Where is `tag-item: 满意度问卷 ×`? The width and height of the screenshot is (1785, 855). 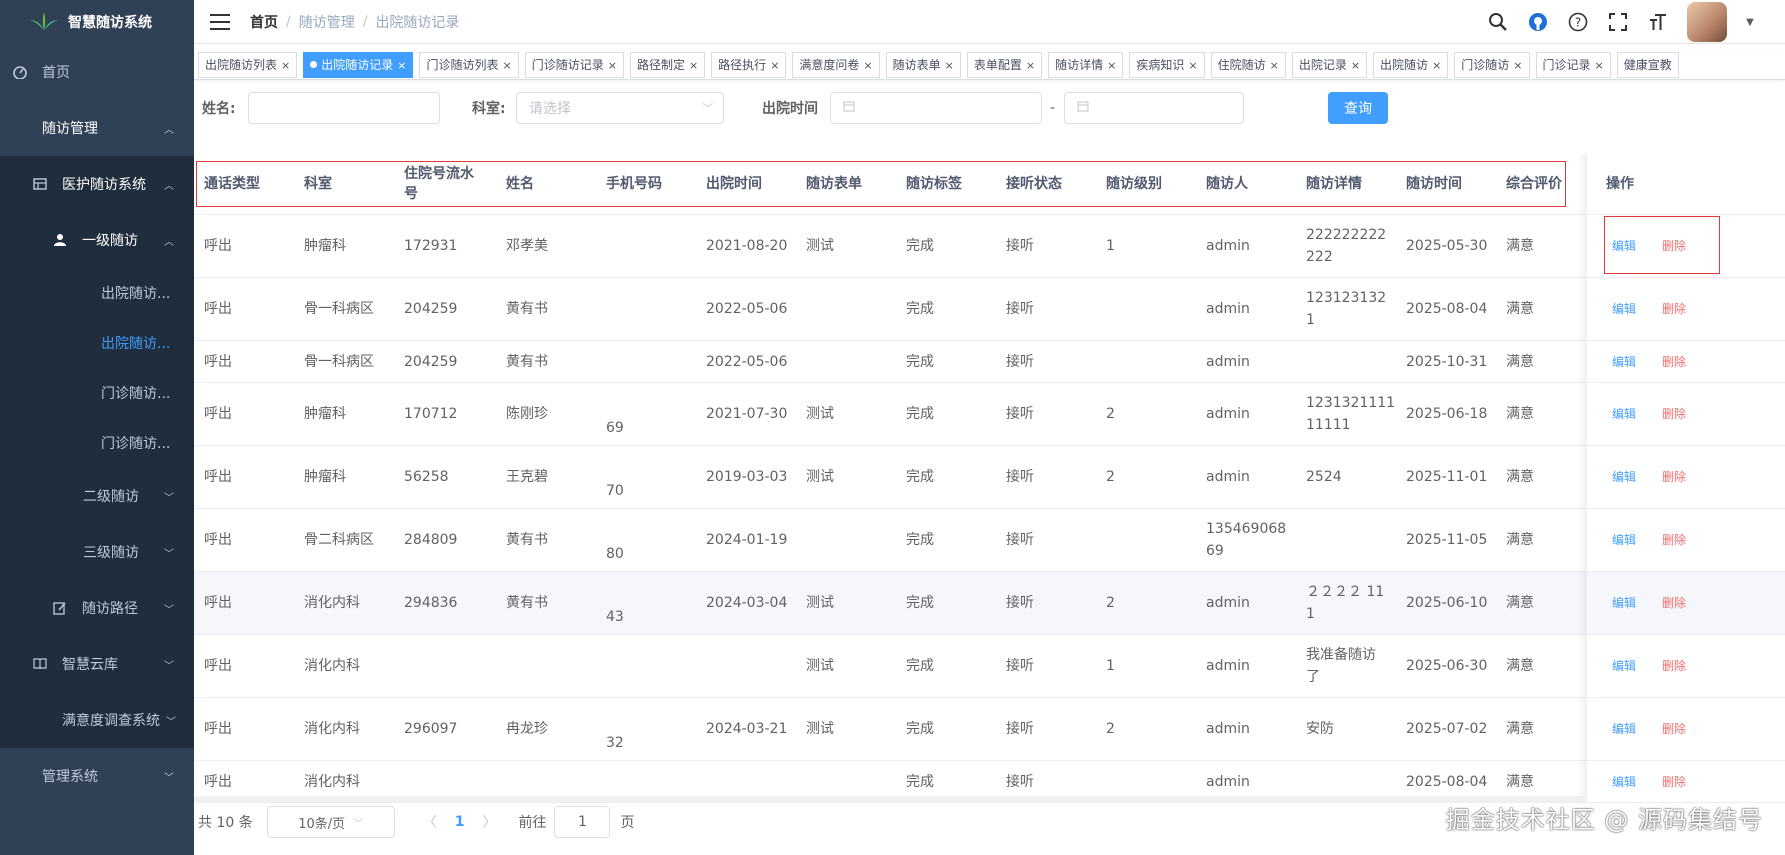 tag-item: 满意度问卷 × is located at coordinates (836, 64).